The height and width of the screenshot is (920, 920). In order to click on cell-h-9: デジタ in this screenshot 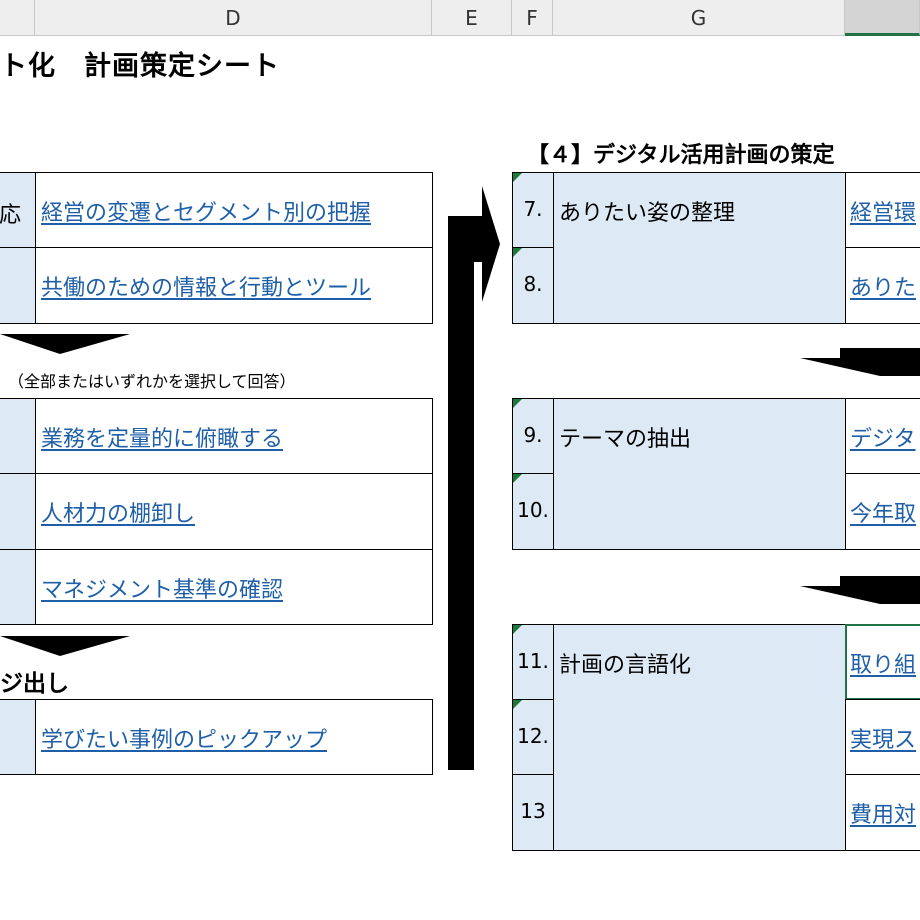, I will do `click(882, 436)`.